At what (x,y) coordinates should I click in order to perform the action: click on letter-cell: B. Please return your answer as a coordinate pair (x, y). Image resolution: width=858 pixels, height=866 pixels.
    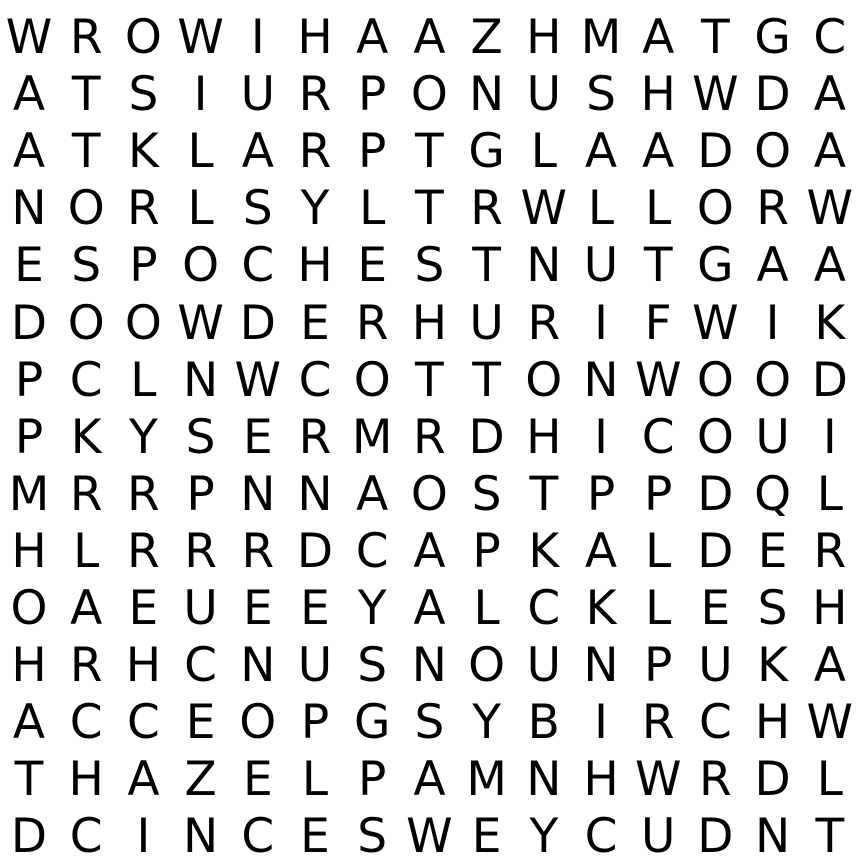
    Looking at the image, I should click on (543, 722).